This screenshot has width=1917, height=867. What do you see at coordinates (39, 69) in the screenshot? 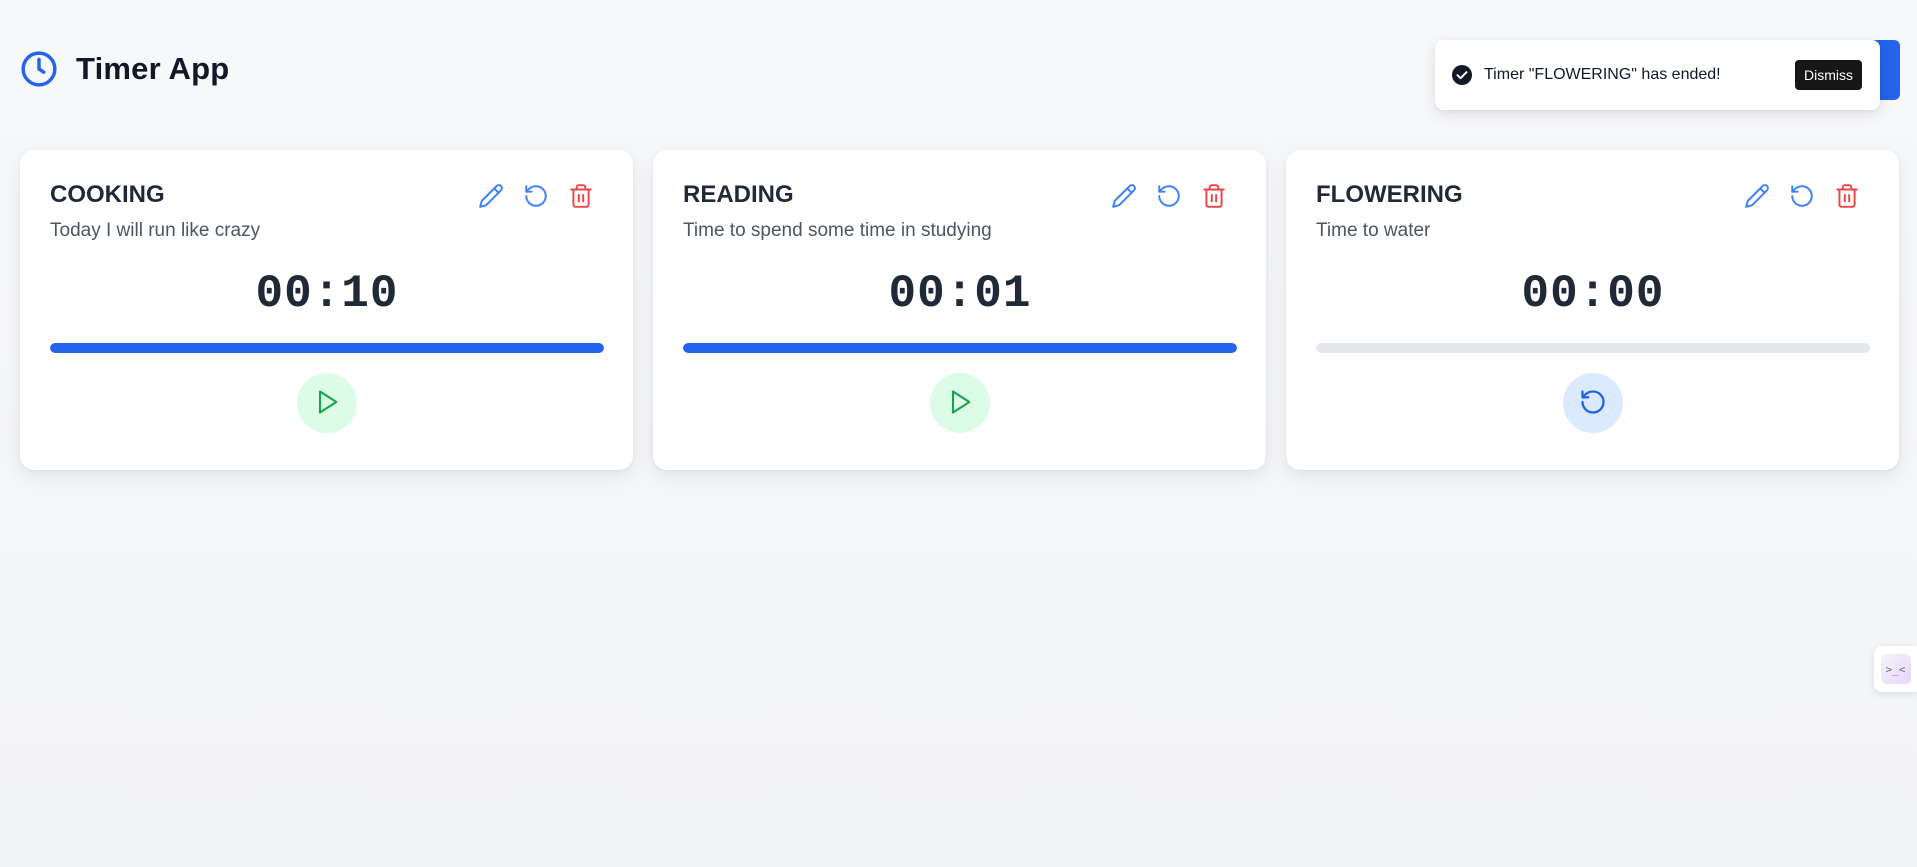
I see `clock-icon` at bounding box center [39, 69].